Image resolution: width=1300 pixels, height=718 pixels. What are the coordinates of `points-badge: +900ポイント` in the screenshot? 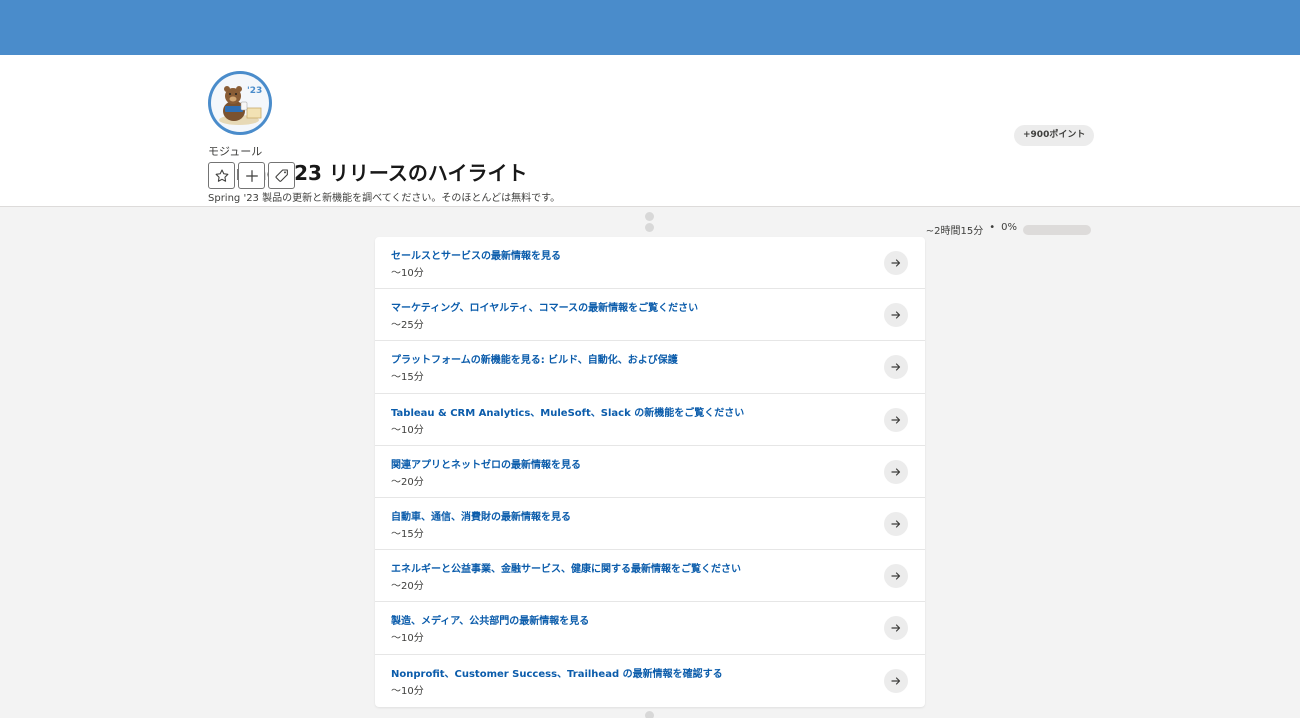 It's located at (1054, 135).